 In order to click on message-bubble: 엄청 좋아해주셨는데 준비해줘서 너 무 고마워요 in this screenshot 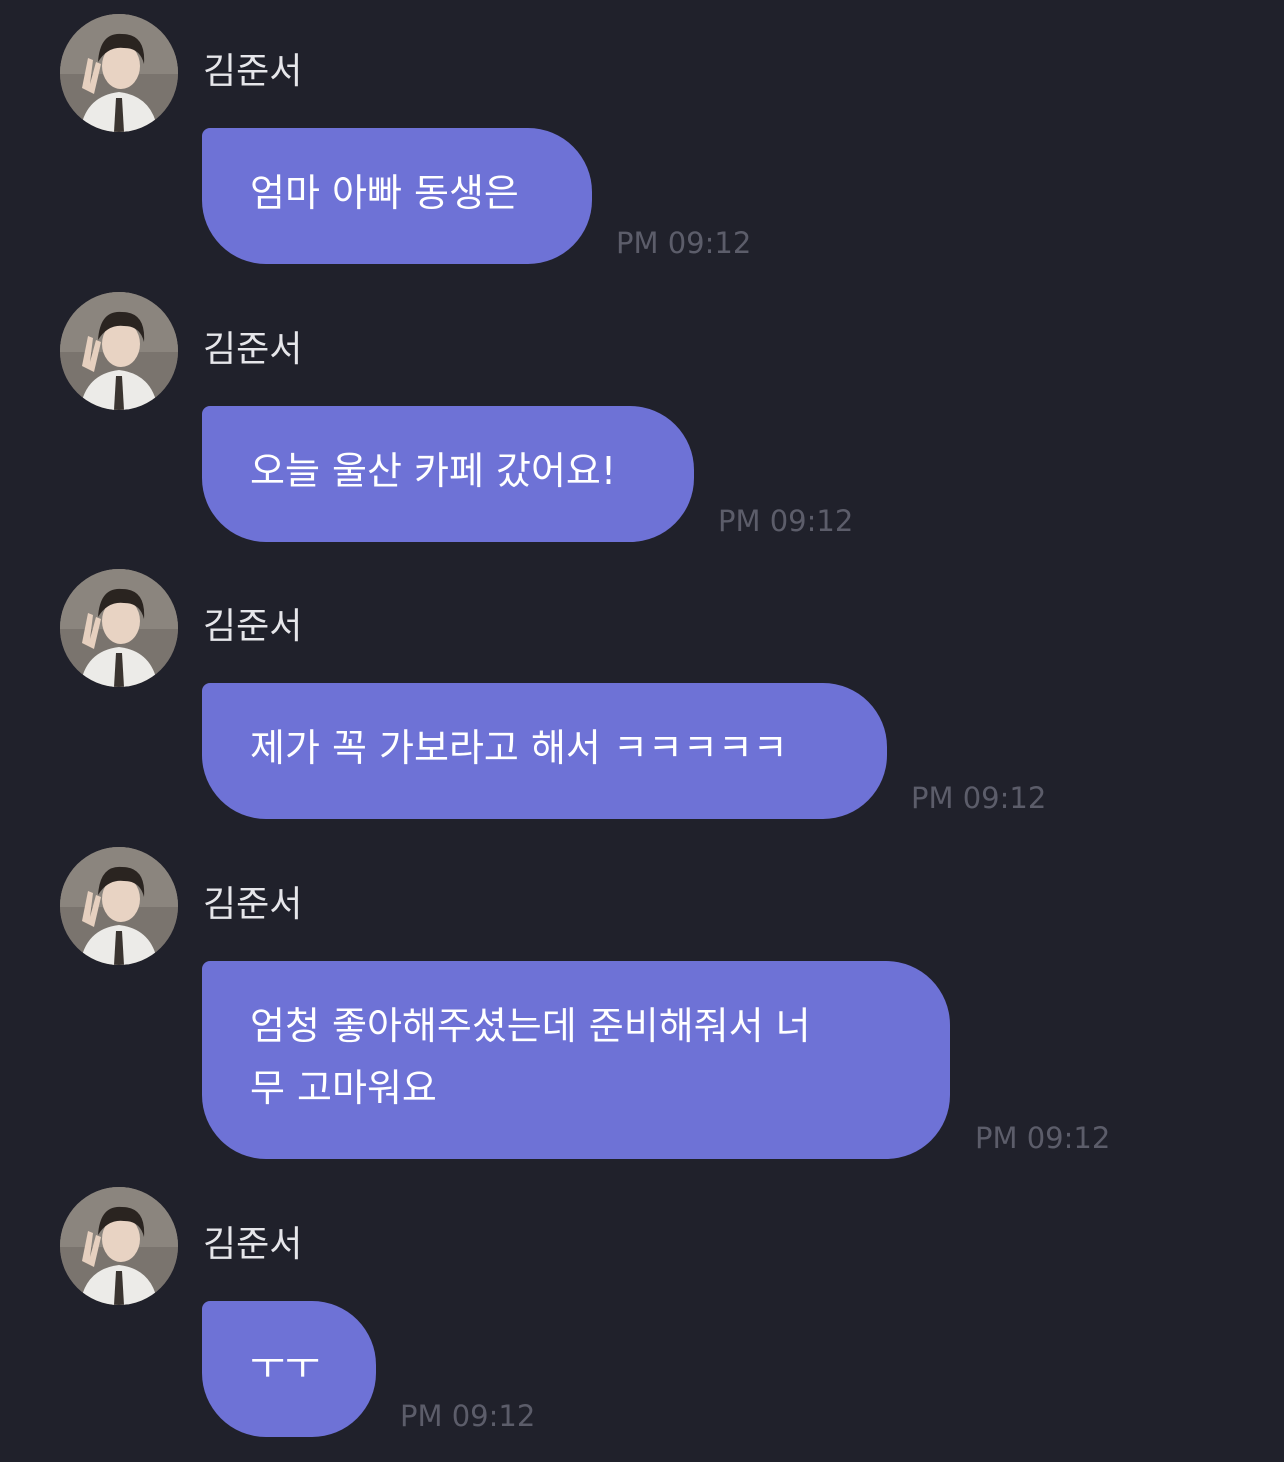, I will do `click(576, 1060)`.